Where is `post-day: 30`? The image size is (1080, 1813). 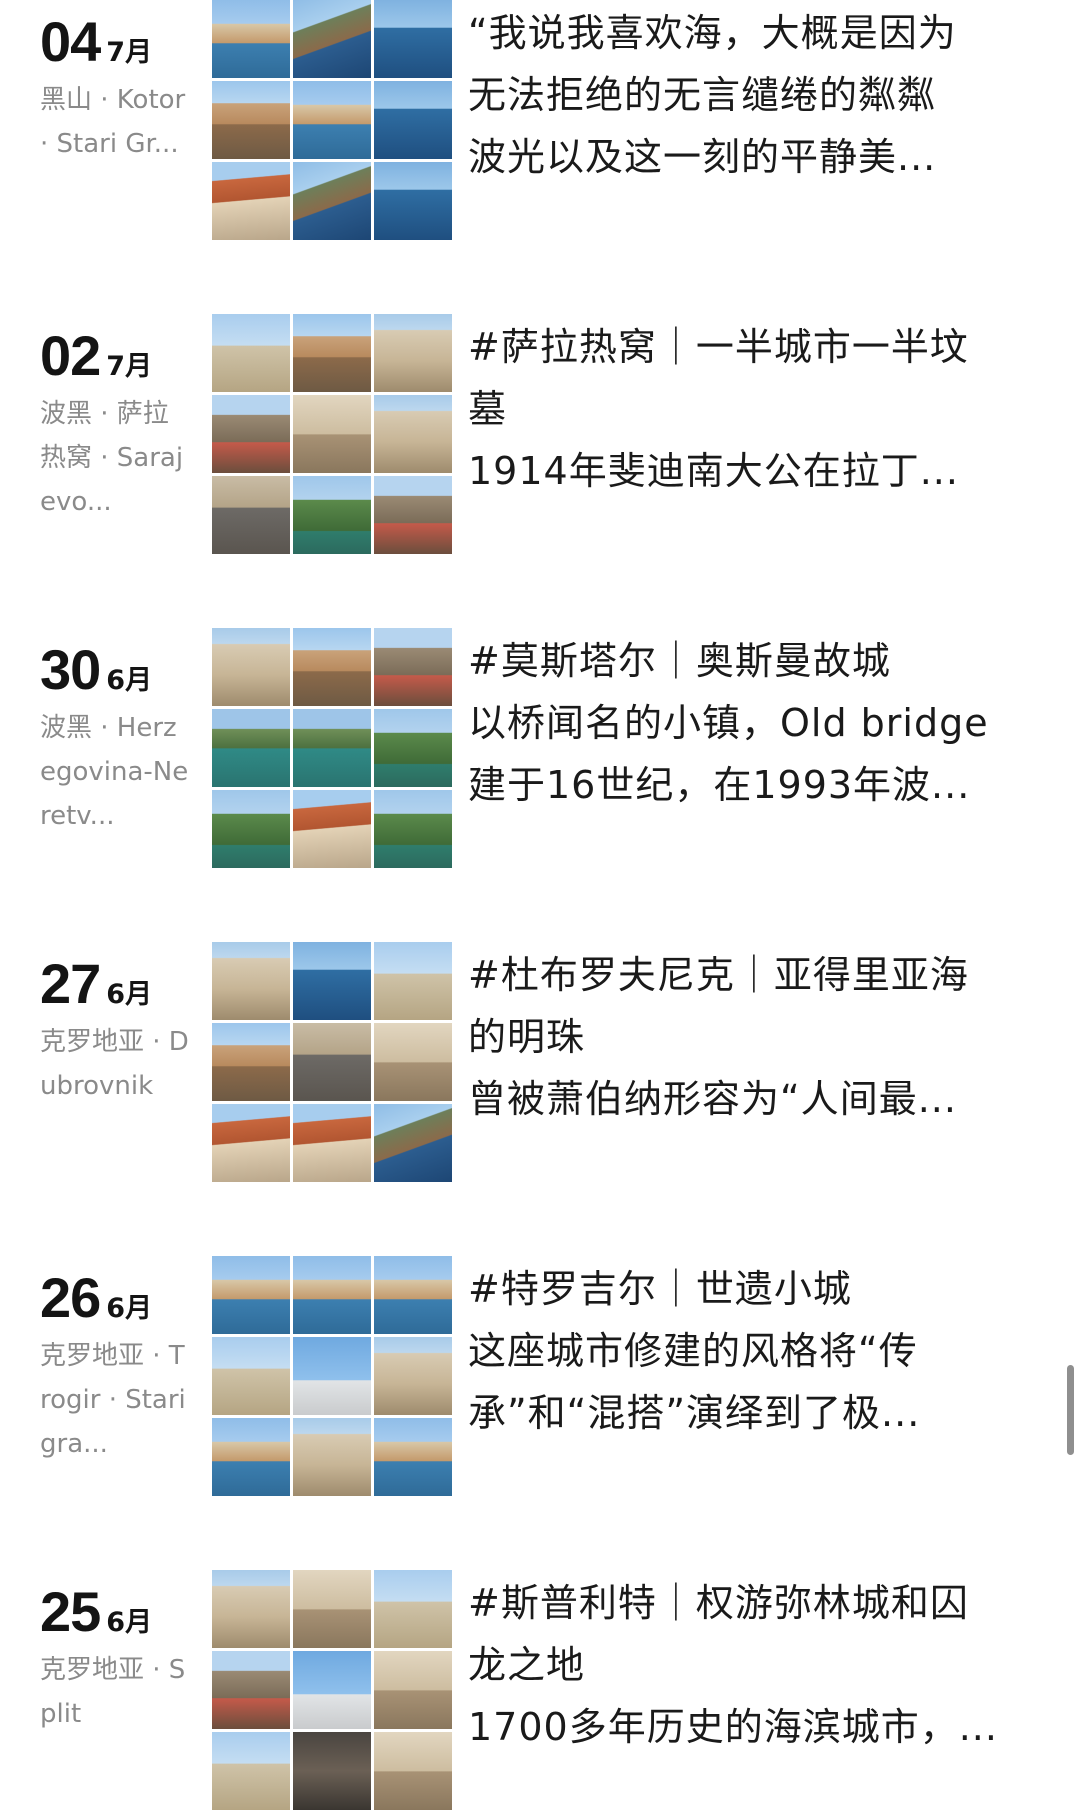 post-day: 30 is located at coordinates (70, 669).